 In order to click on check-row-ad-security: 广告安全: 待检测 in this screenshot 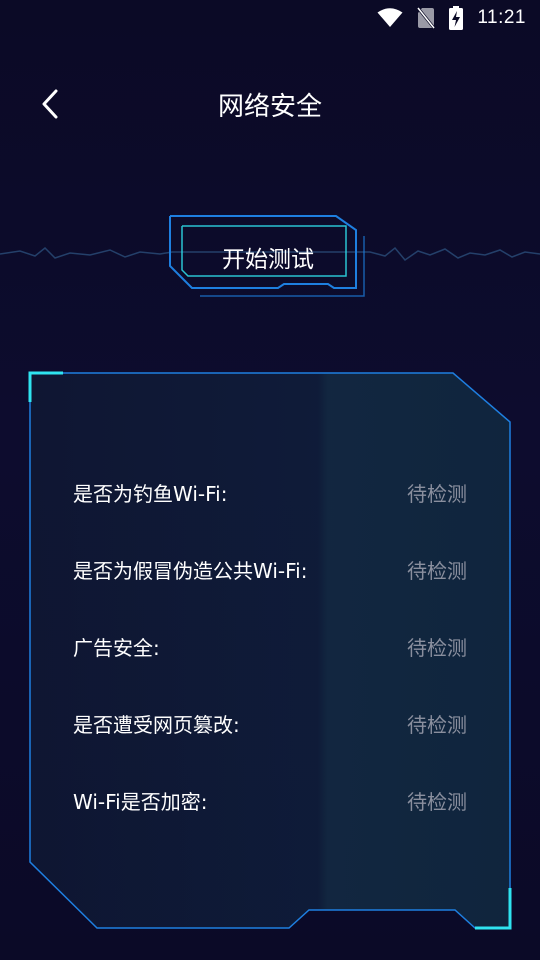, I will do `click(270, 646)`.